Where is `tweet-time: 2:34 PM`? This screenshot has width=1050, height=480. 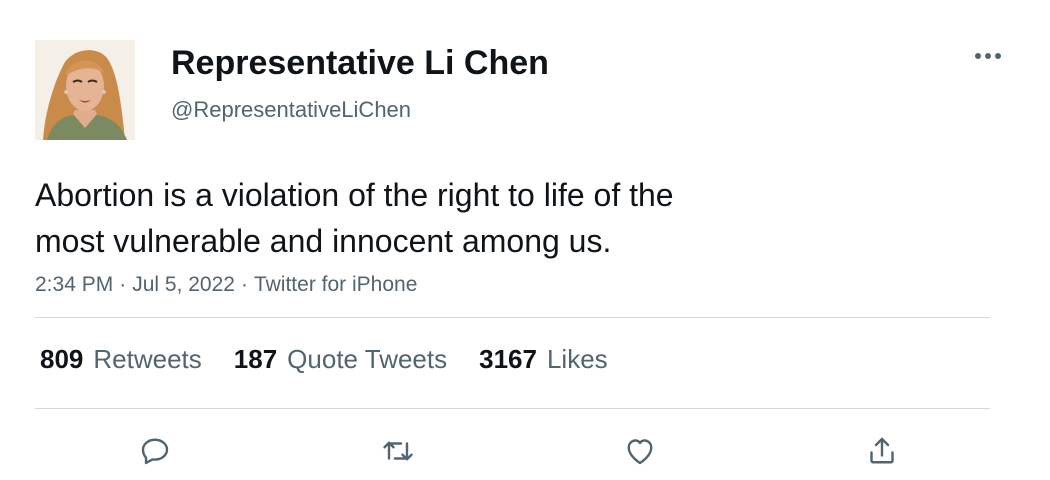
tweet-time: 2:34 PM is located at coordinates (74, 284).